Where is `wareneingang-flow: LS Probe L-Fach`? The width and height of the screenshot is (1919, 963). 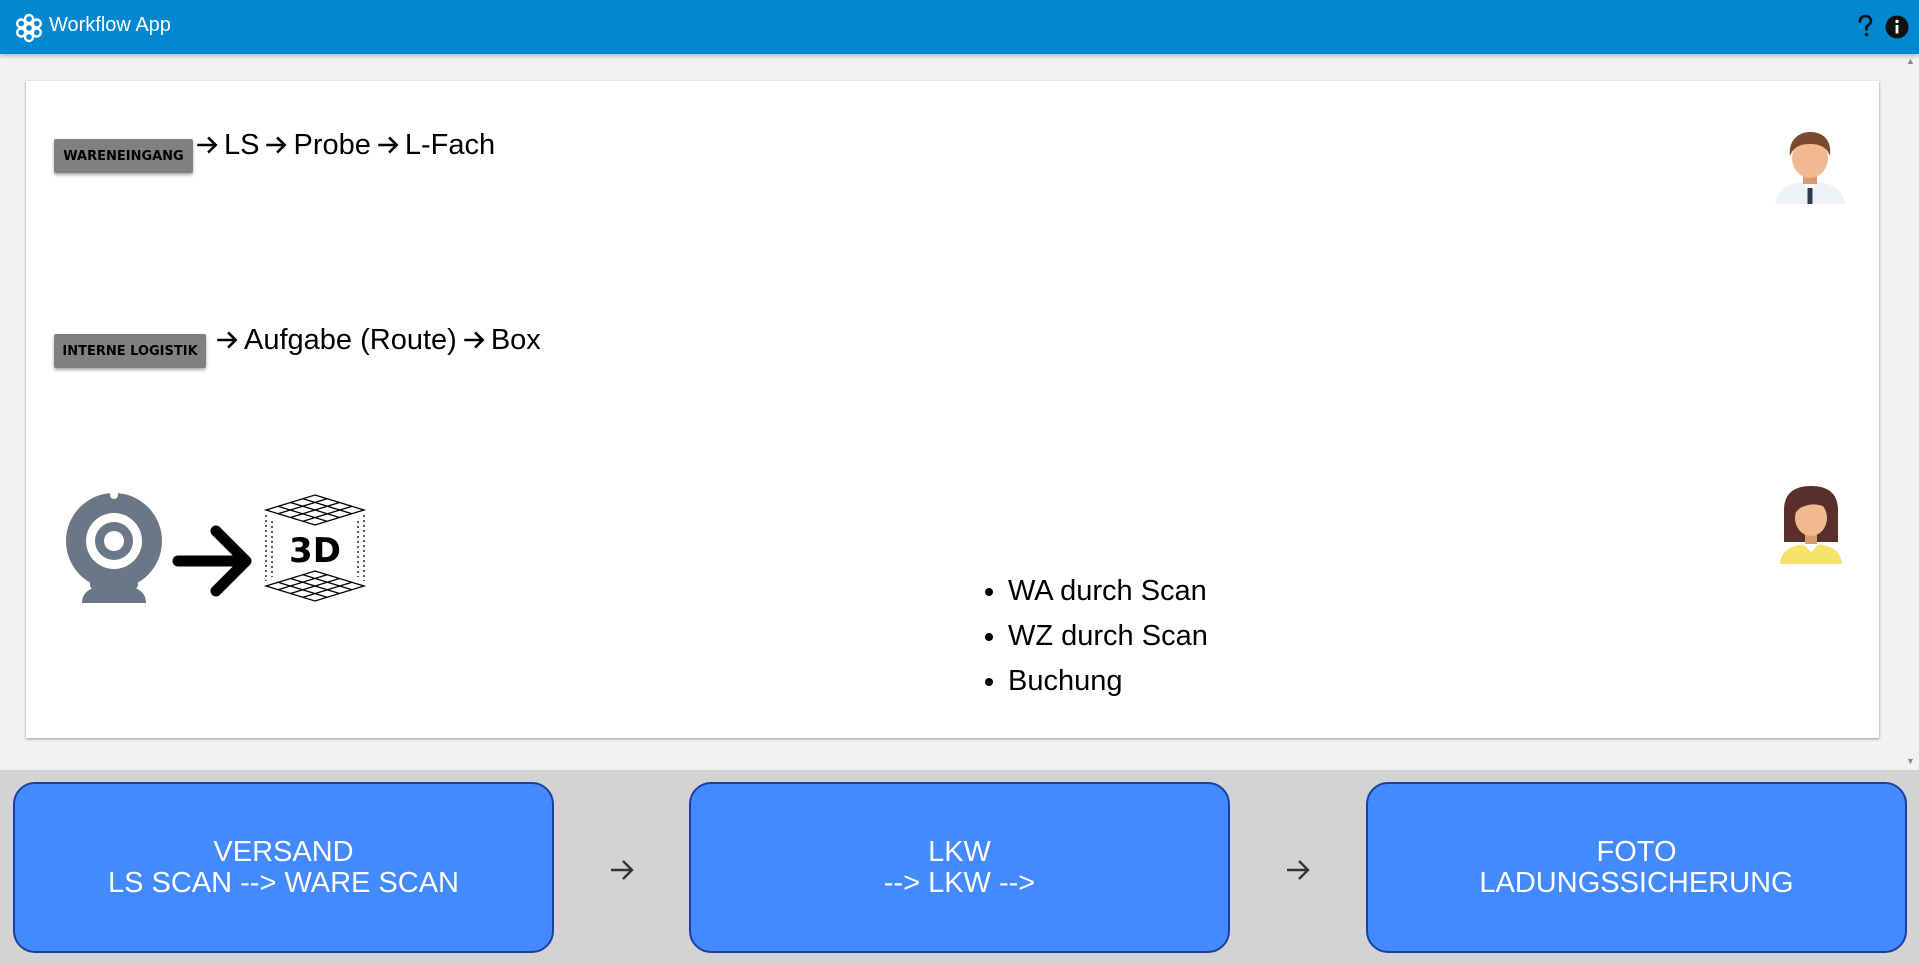 wareneingang-flow: LS Probe L-Fach is located at coordinates (344, 145).